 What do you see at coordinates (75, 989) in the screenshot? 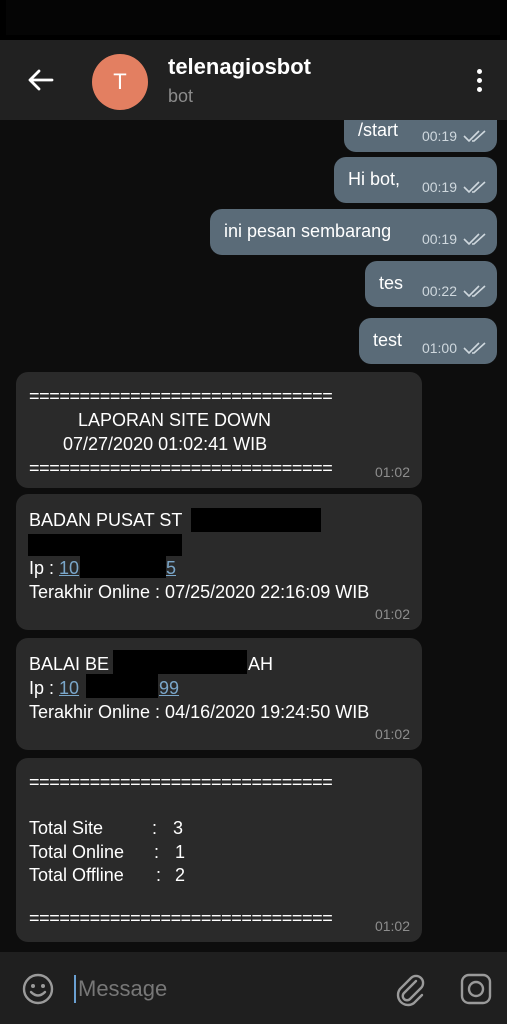
I see `text-cursor` at bounding box center [75, 989].